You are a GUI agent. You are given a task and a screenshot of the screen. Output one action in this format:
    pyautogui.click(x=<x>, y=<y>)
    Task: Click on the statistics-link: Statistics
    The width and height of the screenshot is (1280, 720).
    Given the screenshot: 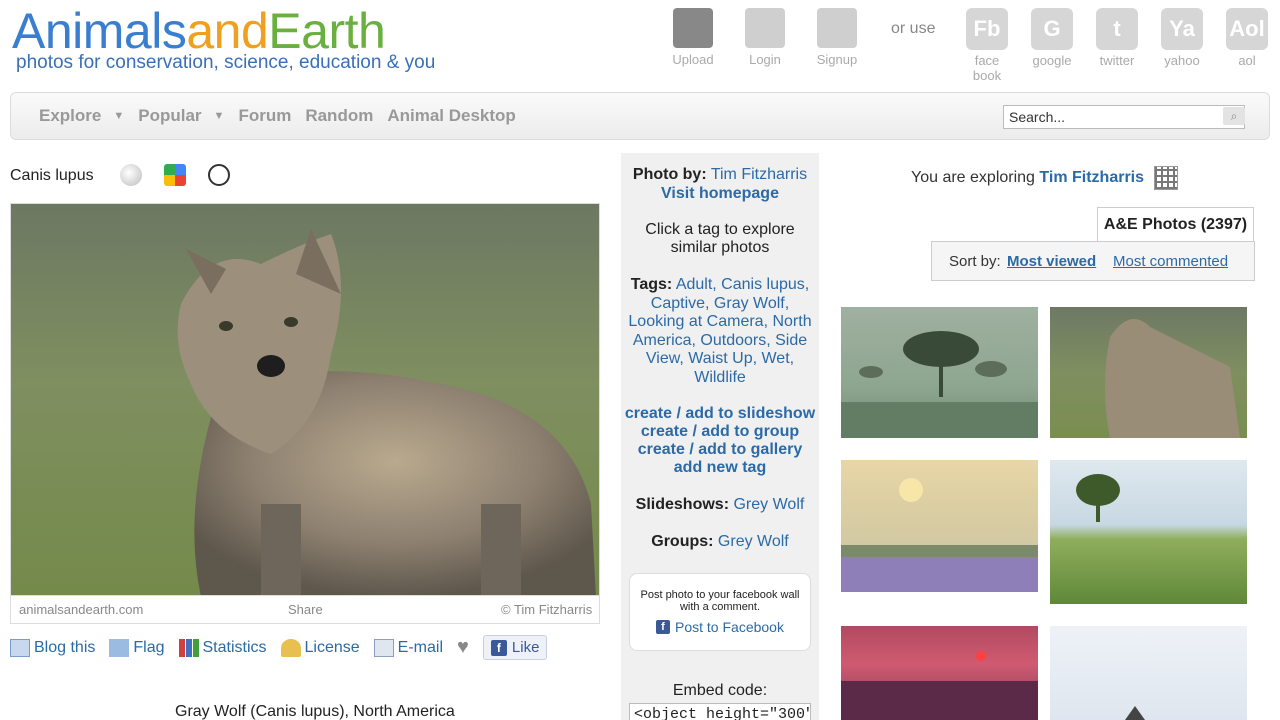 What is the action you would take?
    pyautogui.click(x=222, y=647)
    